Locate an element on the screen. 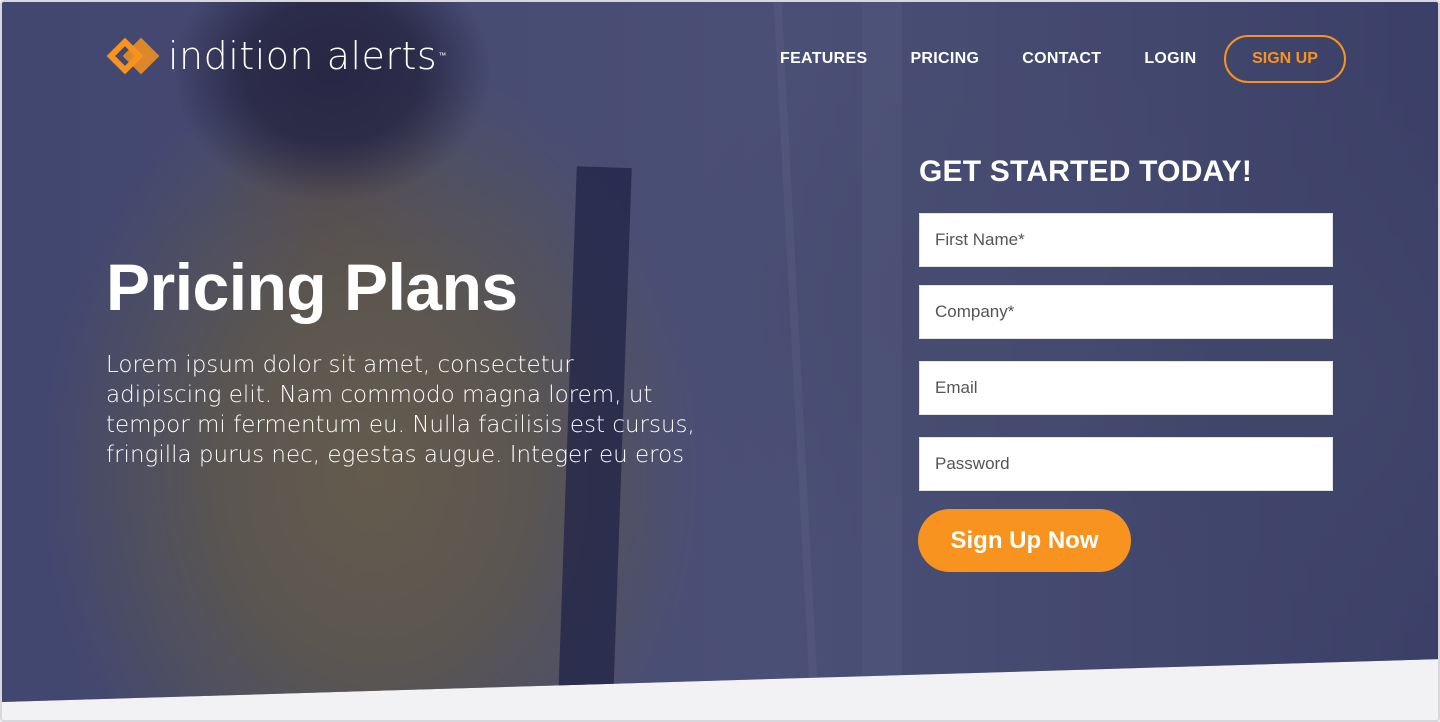 The image size is (1440, 722). main-nav: FEATURES PRICING CONTACT LOGIN is located at coordinates (1010, 59).